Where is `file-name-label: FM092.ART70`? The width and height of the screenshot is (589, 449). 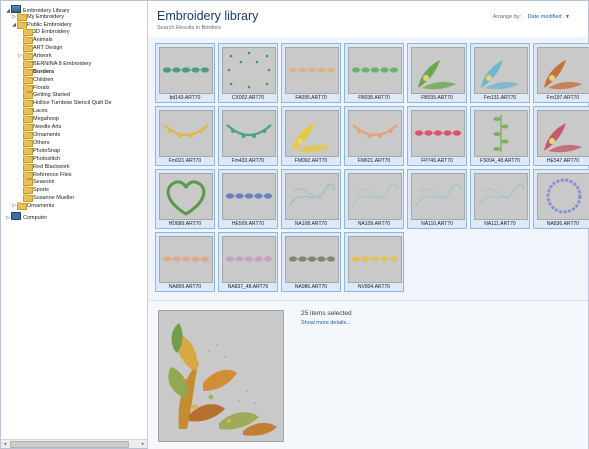
file-name-label: FM092.ART70 is located at coordinates (311, 161).